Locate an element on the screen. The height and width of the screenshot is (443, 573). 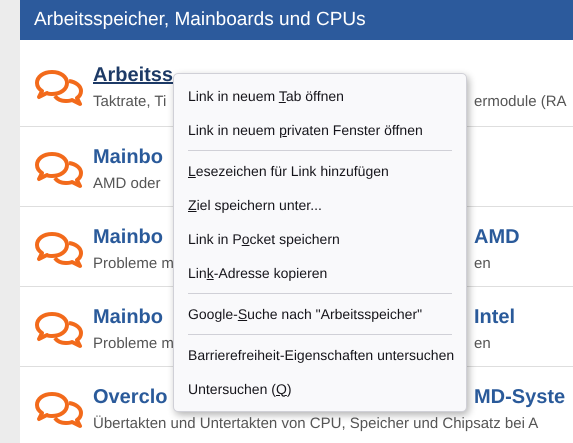
menu-item: Link in neuem Tab öffnen is located at coordinates (320, 96).